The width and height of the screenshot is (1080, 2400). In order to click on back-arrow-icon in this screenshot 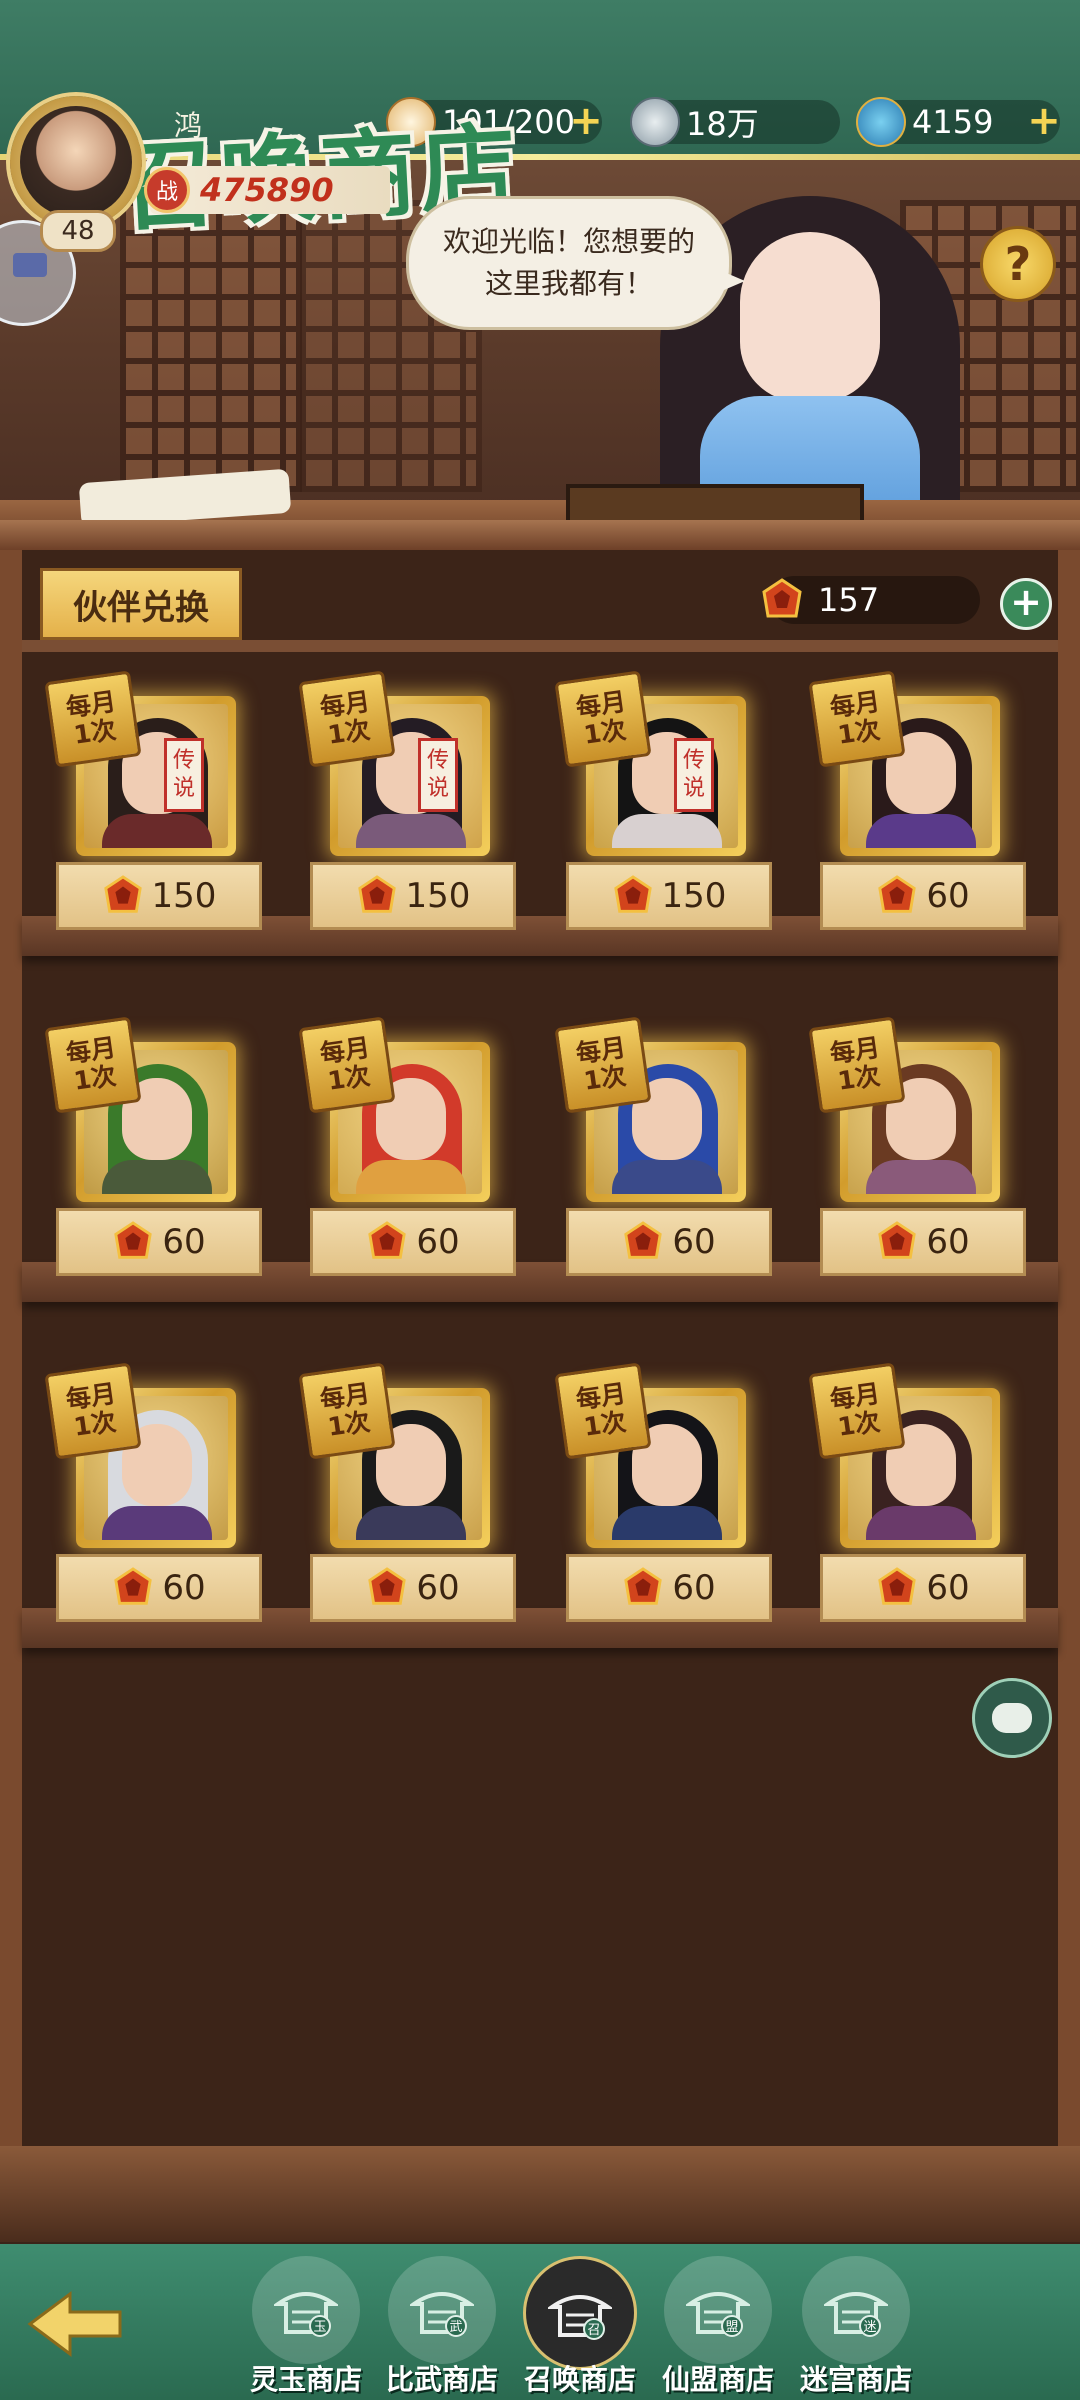, I will do `click(75, 2324)`.